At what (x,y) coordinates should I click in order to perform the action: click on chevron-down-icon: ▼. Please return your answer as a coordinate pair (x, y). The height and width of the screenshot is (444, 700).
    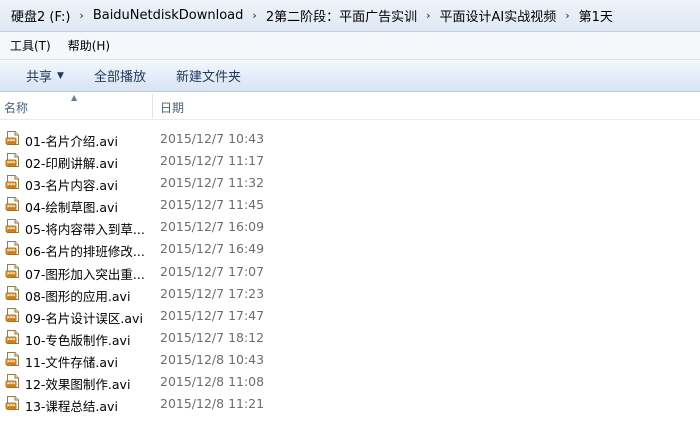
    Looking at the image, I should click on (60, 75).